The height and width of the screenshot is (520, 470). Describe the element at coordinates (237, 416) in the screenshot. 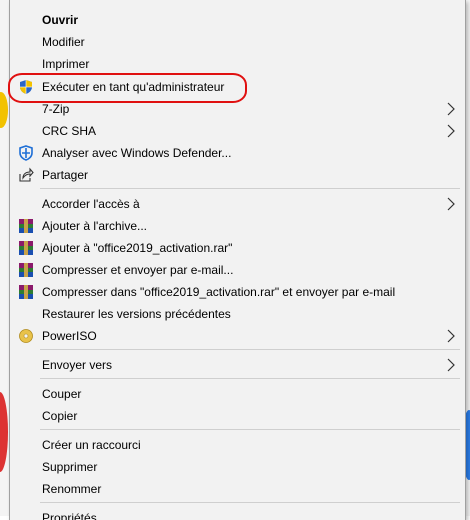

I see `menu-item-copier: Copier` at that location.